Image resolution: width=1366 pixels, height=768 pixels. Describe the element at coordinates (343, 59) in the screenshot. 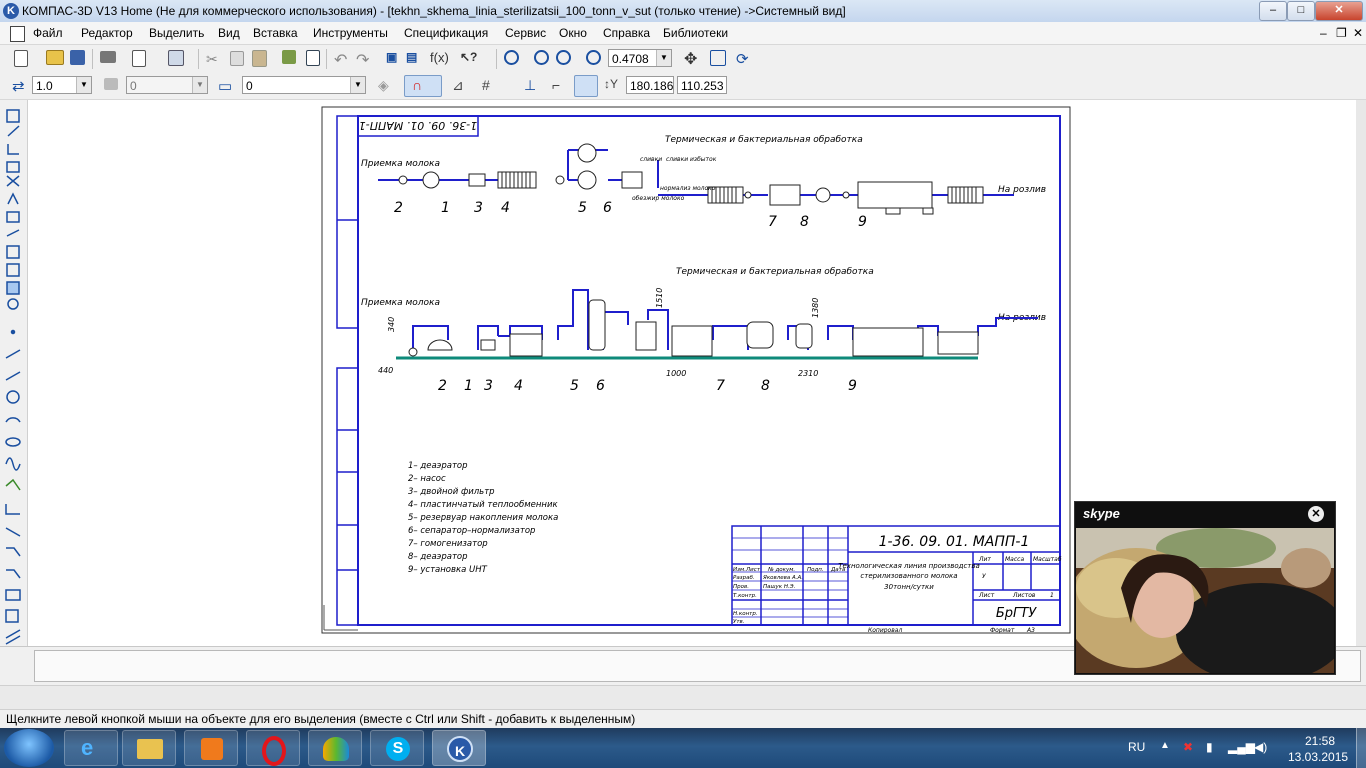

I see `undo-icon: ↶` at that location.